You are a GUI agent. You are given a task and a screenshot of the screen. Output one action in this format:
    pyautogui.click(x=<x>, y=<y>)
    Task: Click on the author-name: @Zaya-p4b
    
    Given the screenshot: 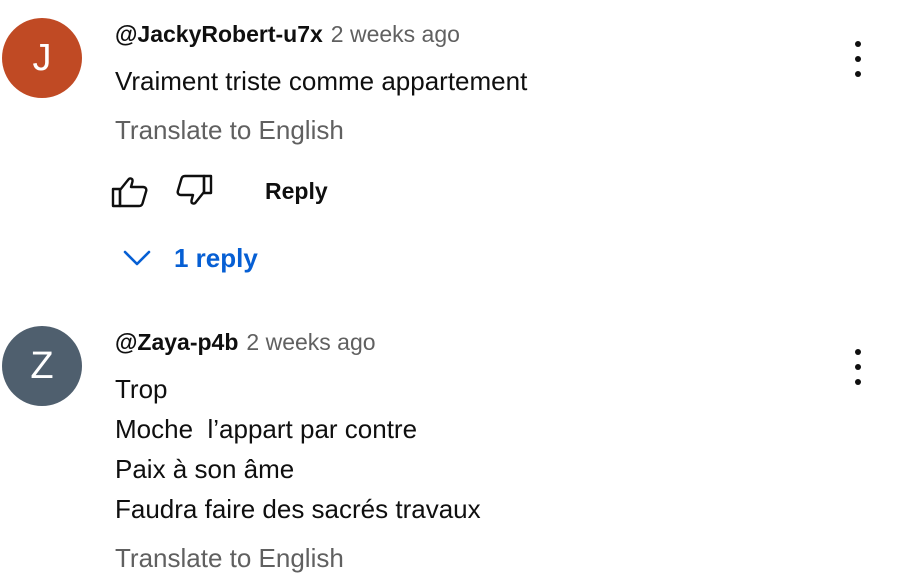 What is the action you would take?
    pyautogui.click(x=176, y=342)
    